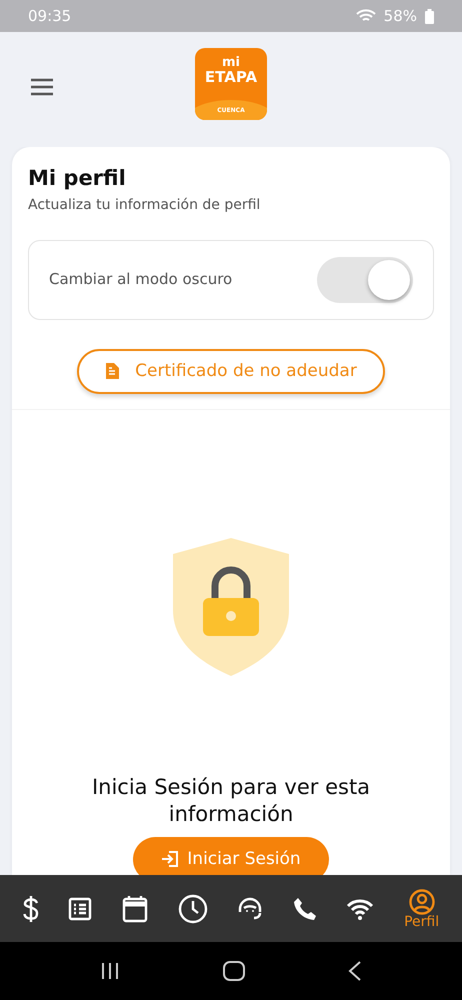 The height and width of the screenshot is (1000, 462). I want to click on list-icon, so click(80, 908).